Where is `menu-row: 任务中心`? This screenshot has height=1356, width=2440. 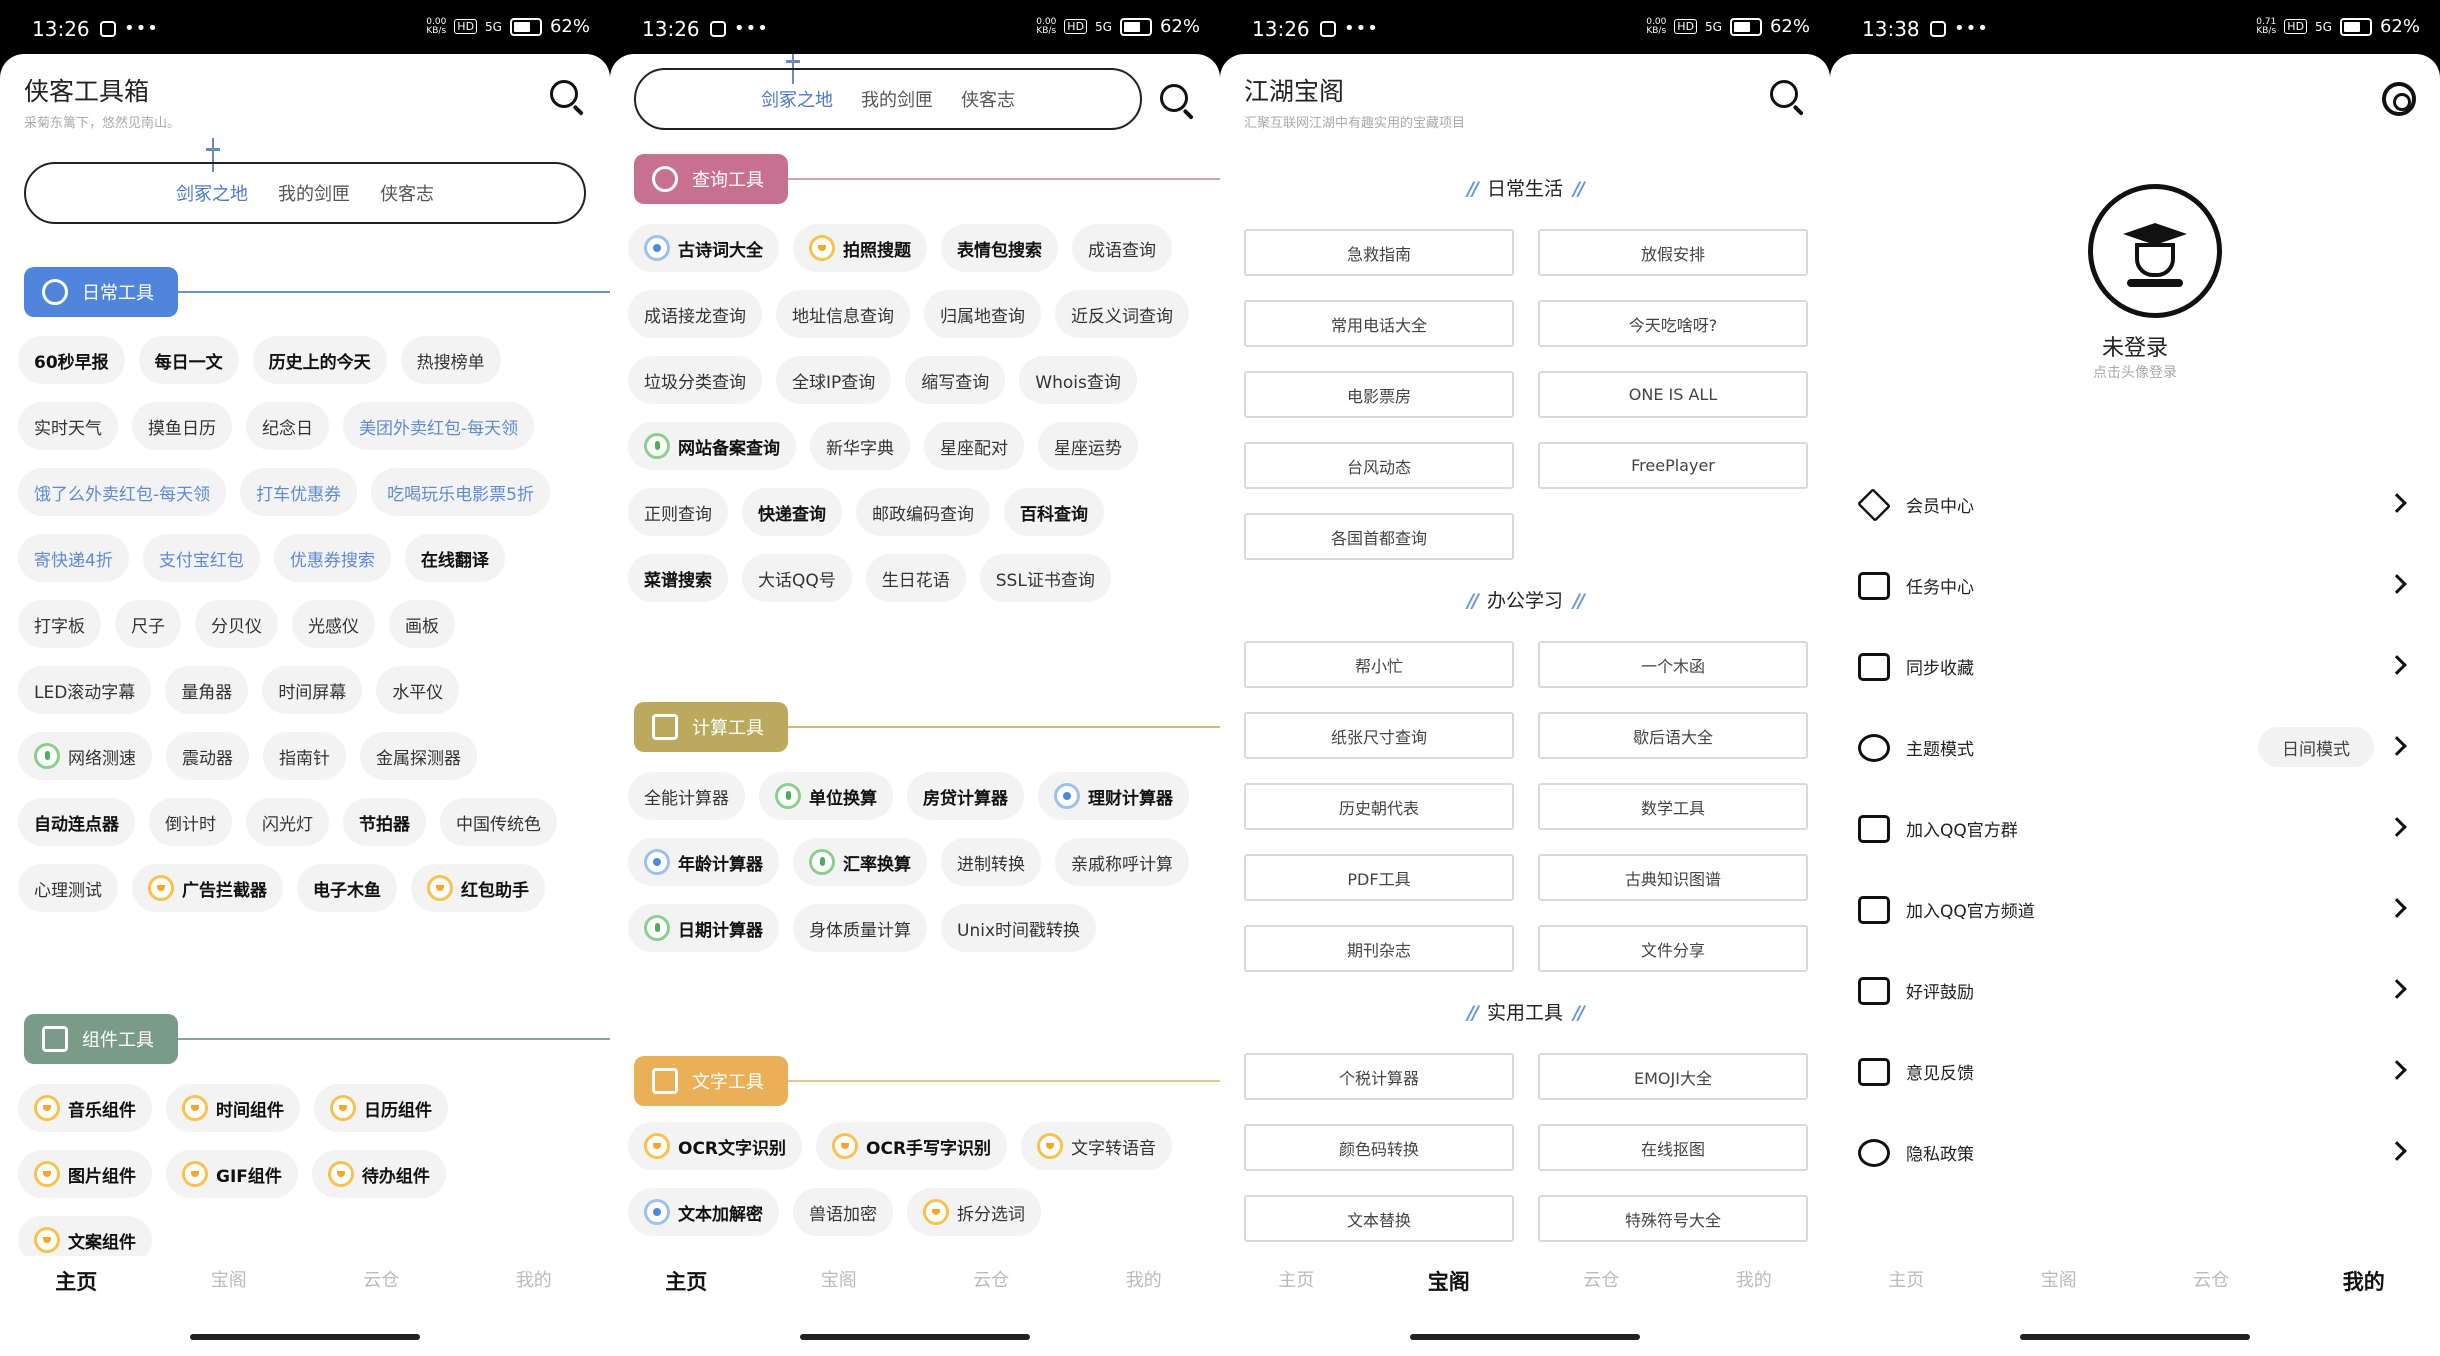
menu-row: 任务中心 is located at coordinates (2135, 585).